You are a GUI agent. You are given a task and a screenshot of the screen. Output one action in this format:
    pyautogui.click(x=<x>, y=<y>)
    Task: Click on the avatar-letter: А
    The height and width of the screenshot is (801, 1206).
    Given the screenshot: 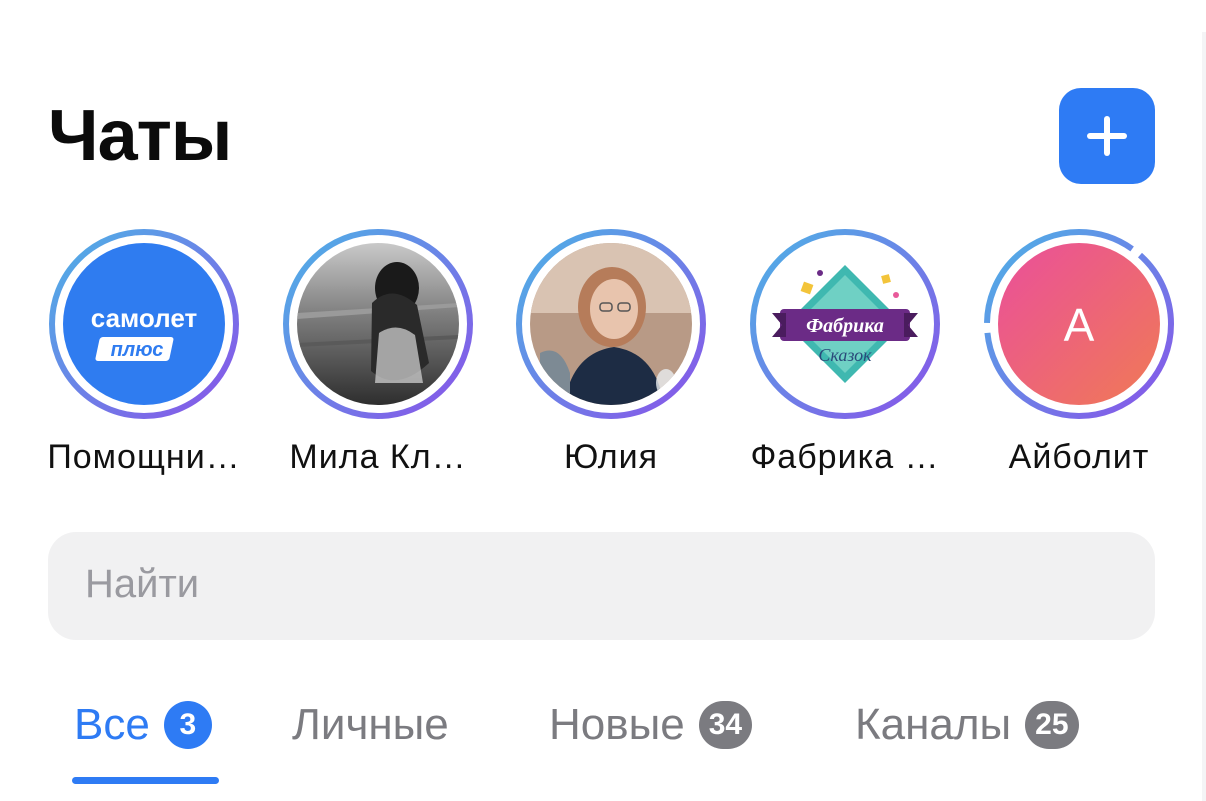 What is the action you would take?
    pyautogui.click(x=1079, y=324)
    